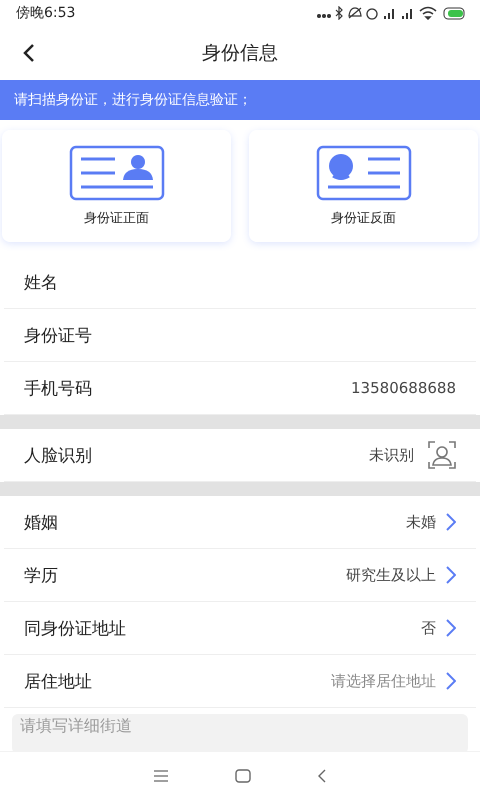 Image resolution: width=480 pixels, height=800 pixels. What do you see at coordinates (391, 455) in the screenshot?
I see `row-value: 未识别` at bounding box center [391, 455].